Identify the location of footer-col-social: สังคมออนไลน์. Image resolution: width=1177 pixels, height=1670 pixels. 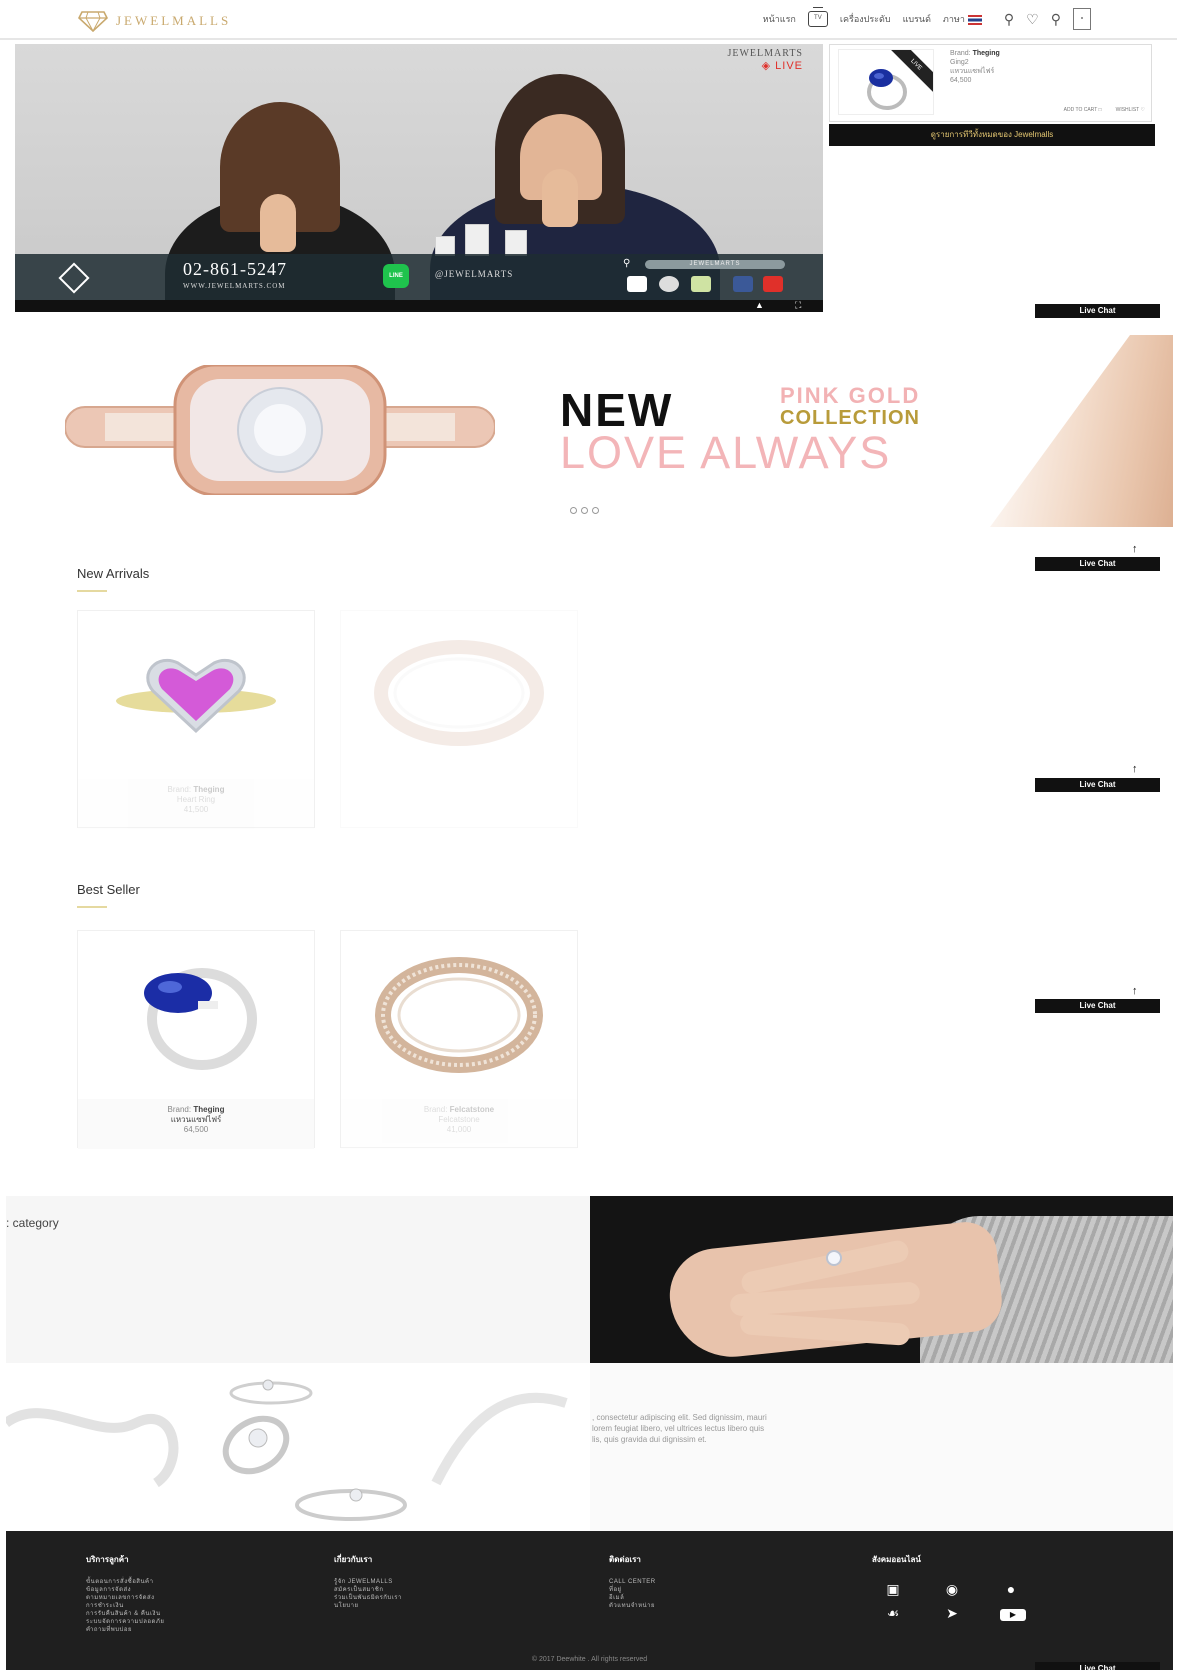
(896, 1565).